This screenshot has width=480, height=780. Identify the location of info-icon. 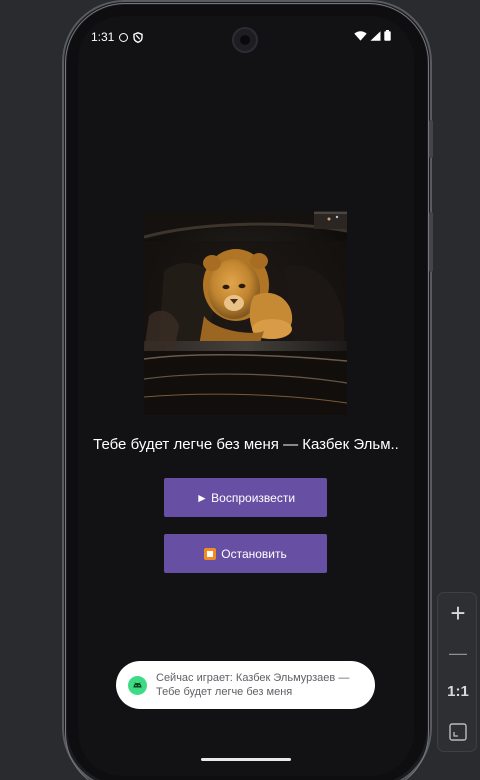
(124, 37).